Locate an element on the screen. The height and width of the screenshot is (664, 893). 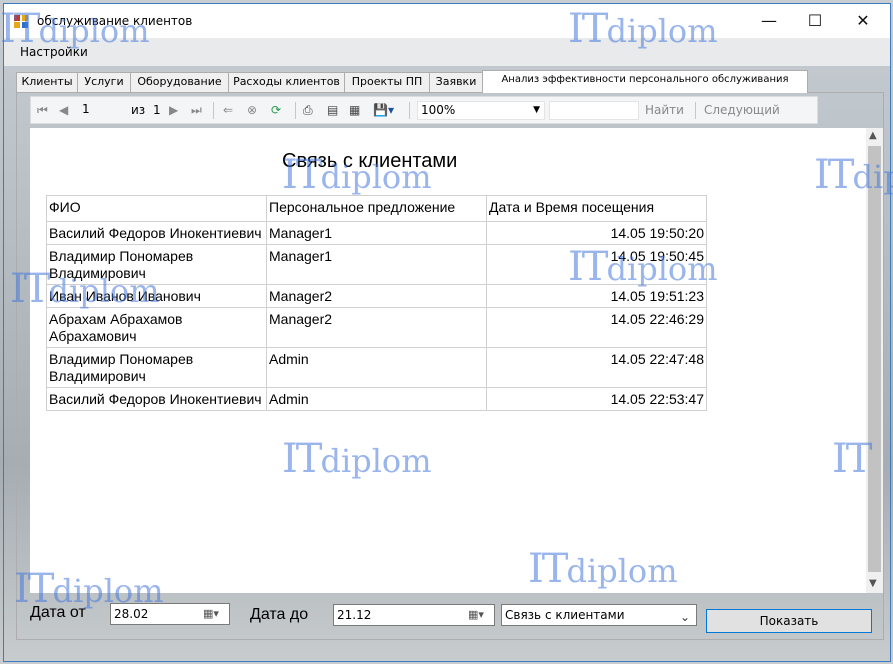
date-from-picker: 28.02 ▦▾ is located at coordinates (170, 614).